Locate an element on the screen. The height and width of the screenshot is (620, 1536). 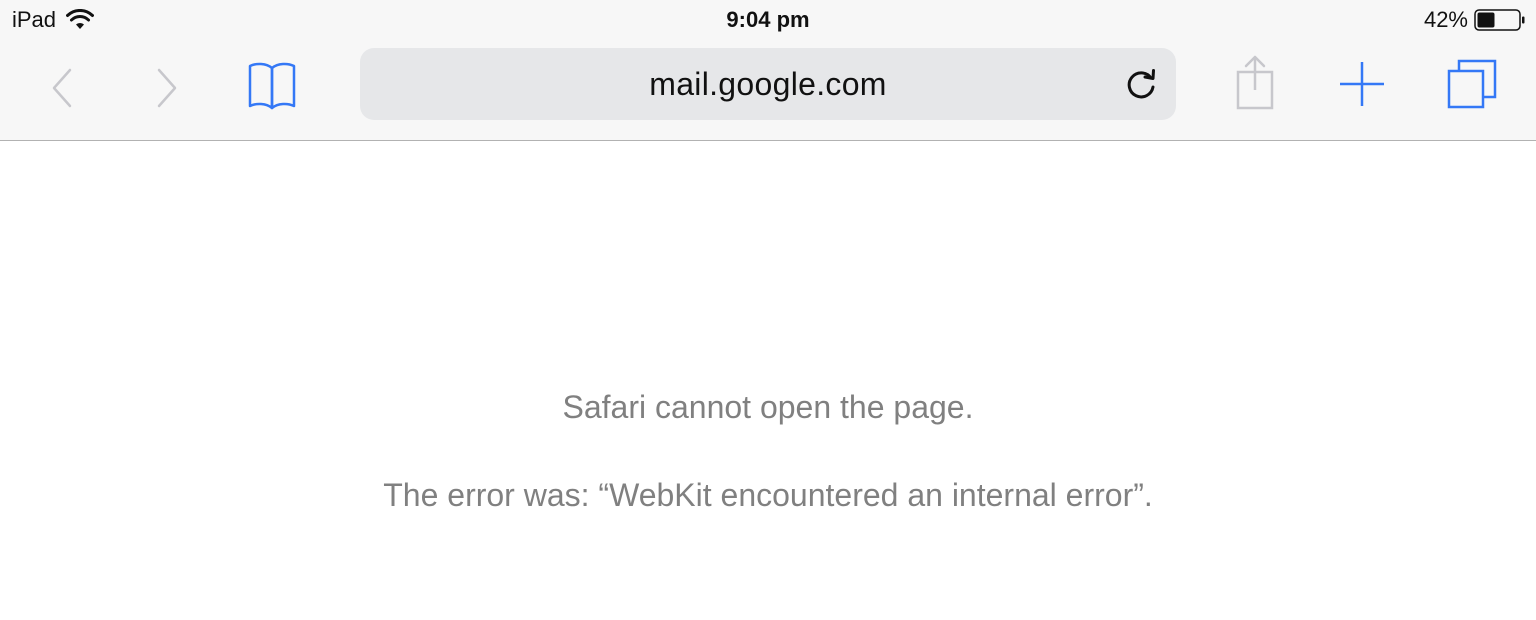
share-icon is located at coordinates (1255, 82).